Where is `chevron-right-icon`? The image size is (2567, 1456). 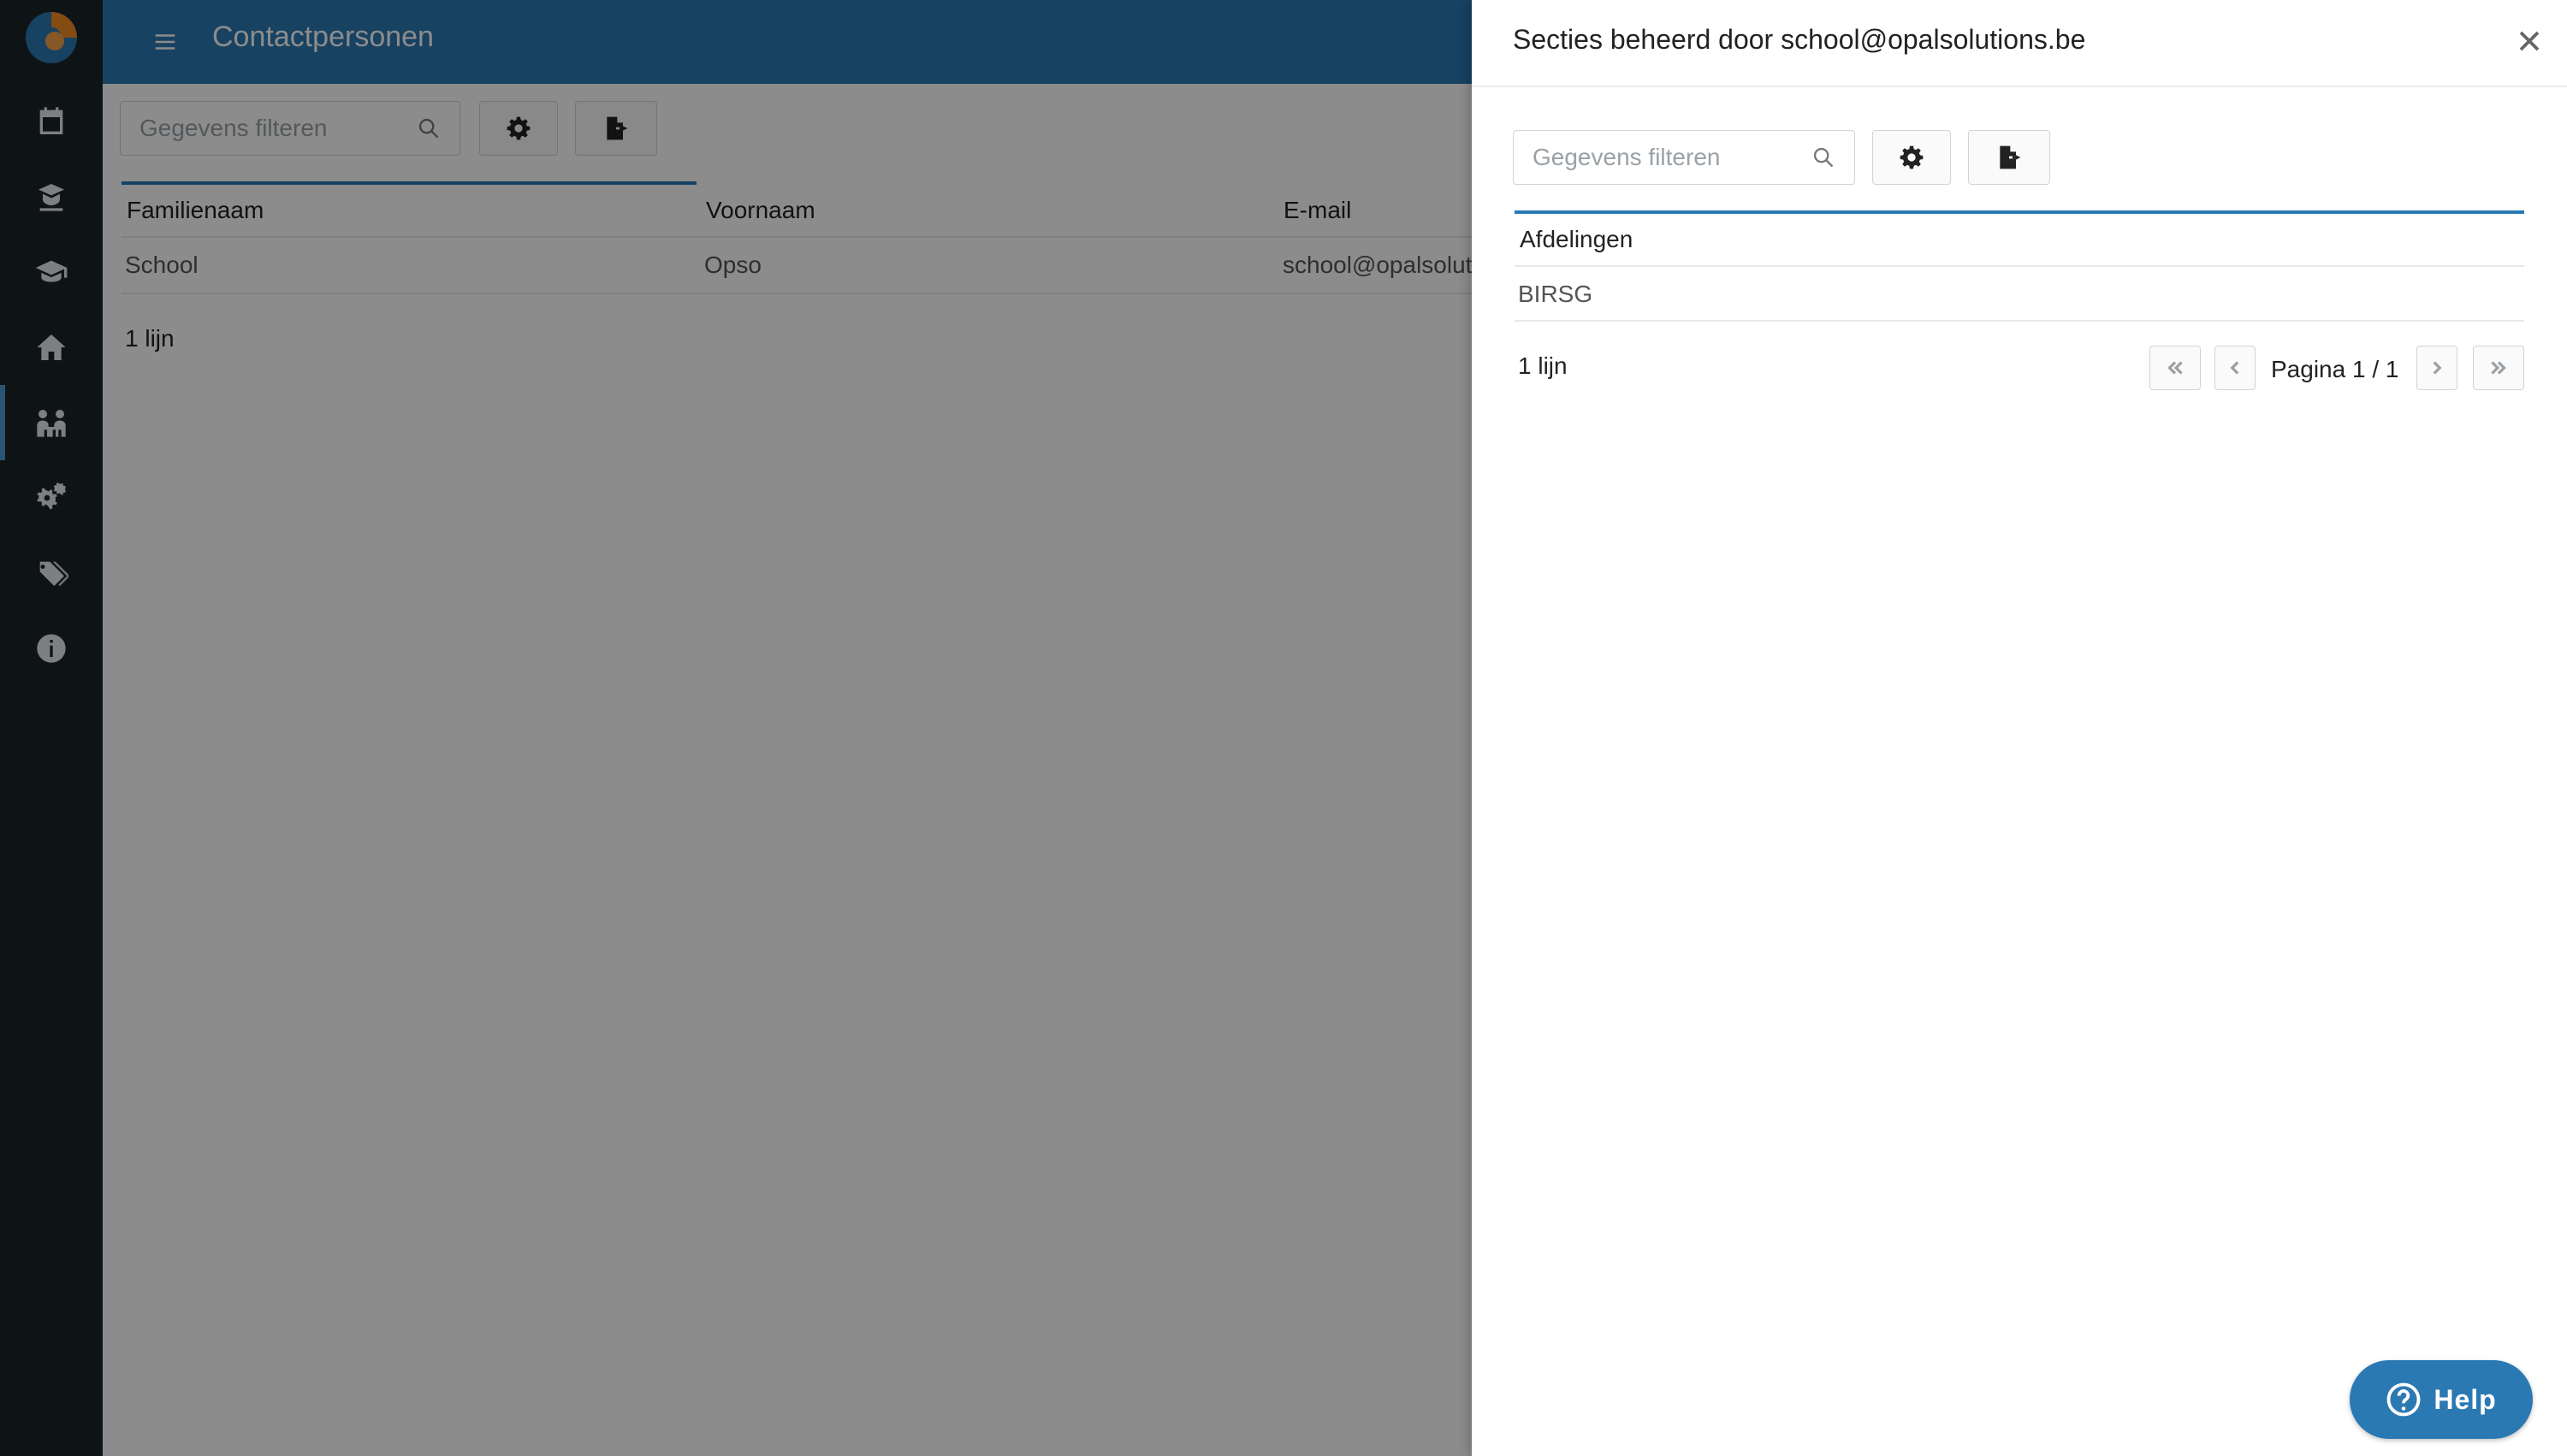
chevron-right-icon is located at coordinates (2437, 368).